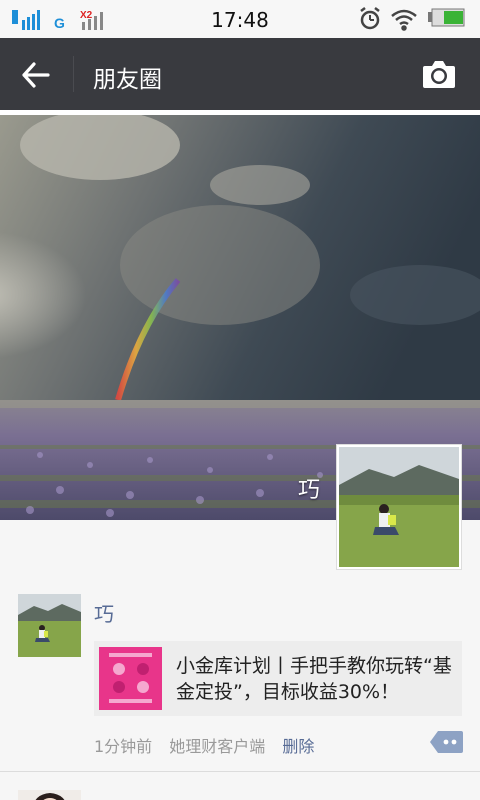  Describe the element at coordinates (240, 74) in the screenshot. I see `nav-bar: 朋友圈` at that location.